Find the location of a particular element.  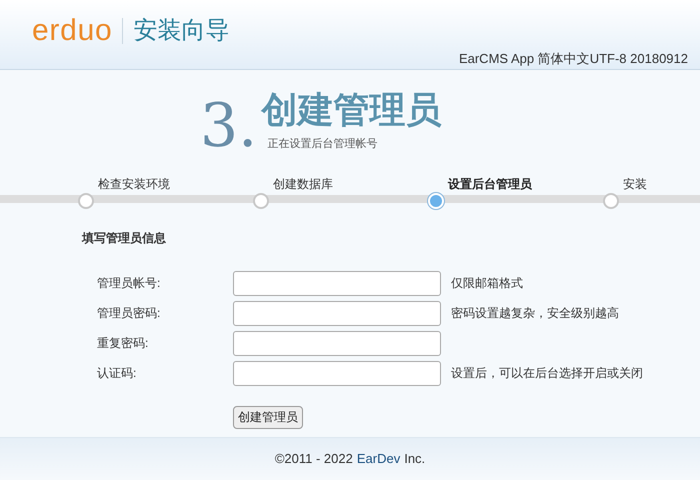

step-number: 3. is located at coordinates (229, 129).